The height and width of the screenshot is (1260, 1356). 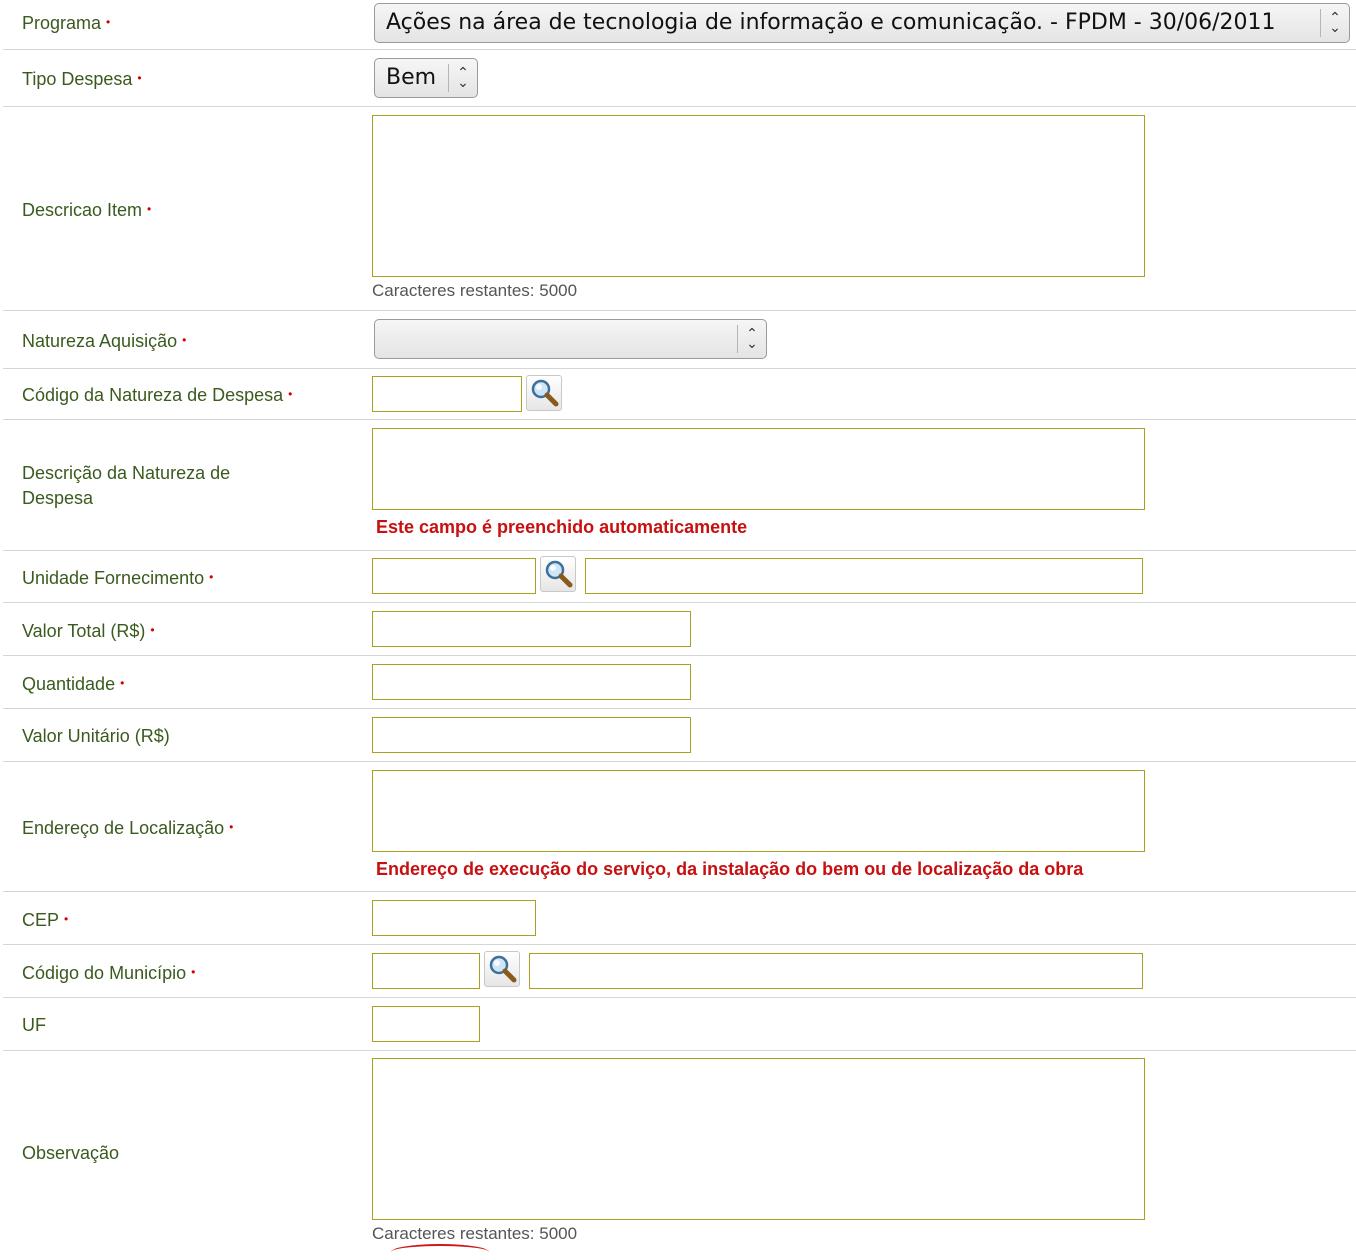 What do you see at coordinates (758, 811) in the screenshot?
I see `endereco-localizacao-textarea` at bounding box center [758, 811].